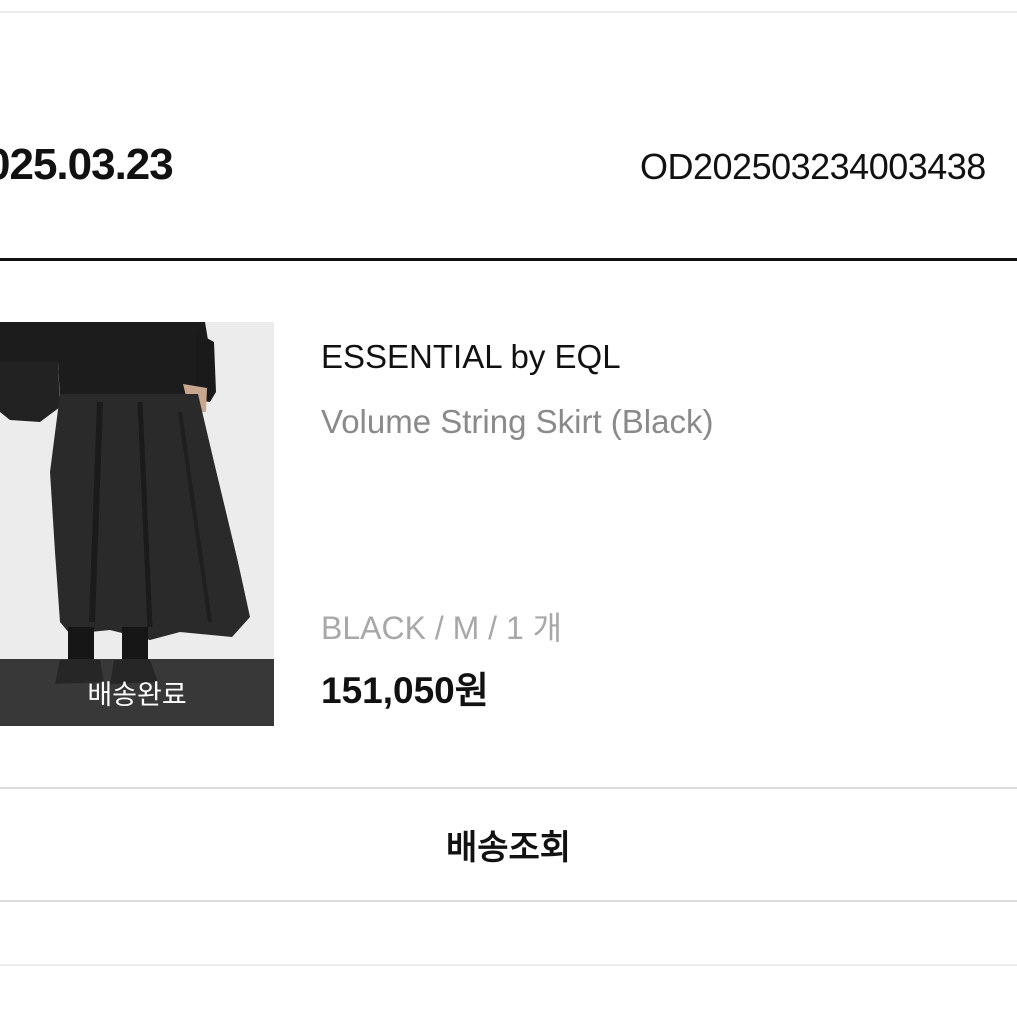 The width and height of the screenshot is (1017, 1017). I want to click on top-divider, so click(508, 12).